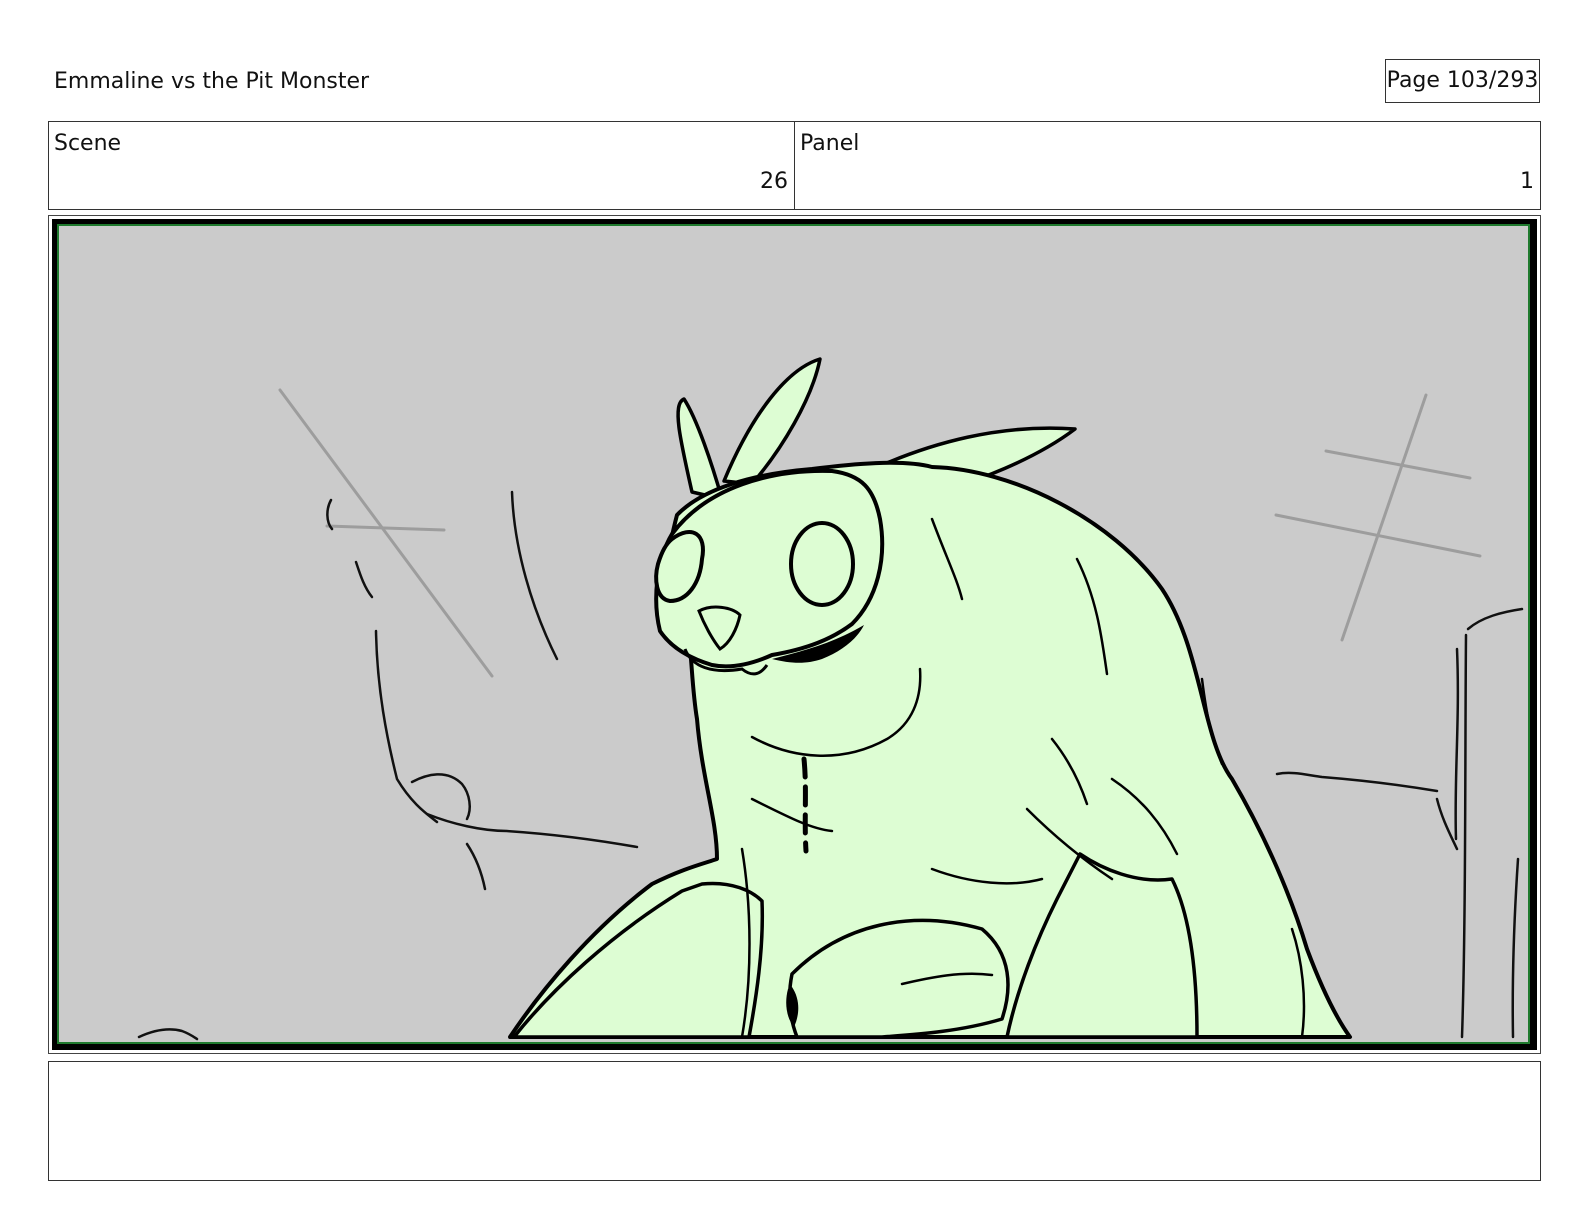  Describe the element at coordinates (794, 1121) in the screenshot. I see `notes-box` at that location.